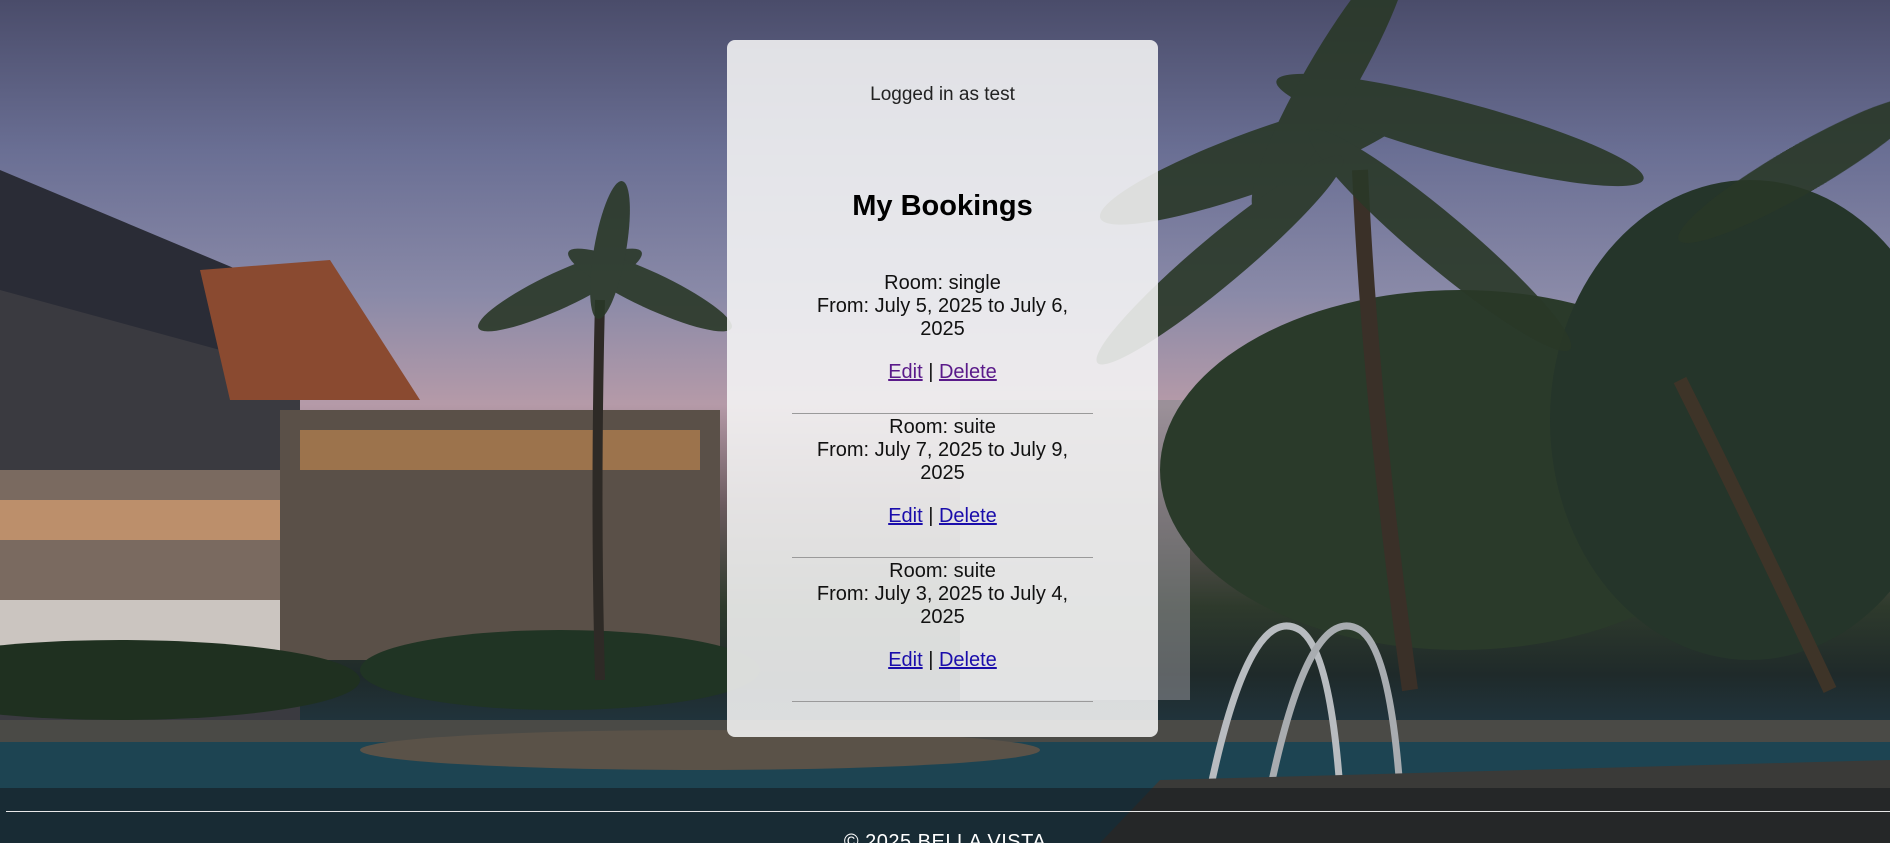  What do you see at coordinates (948, 811) in the screenshot?
I see `footer-divider` at bounding box center [948, 811].